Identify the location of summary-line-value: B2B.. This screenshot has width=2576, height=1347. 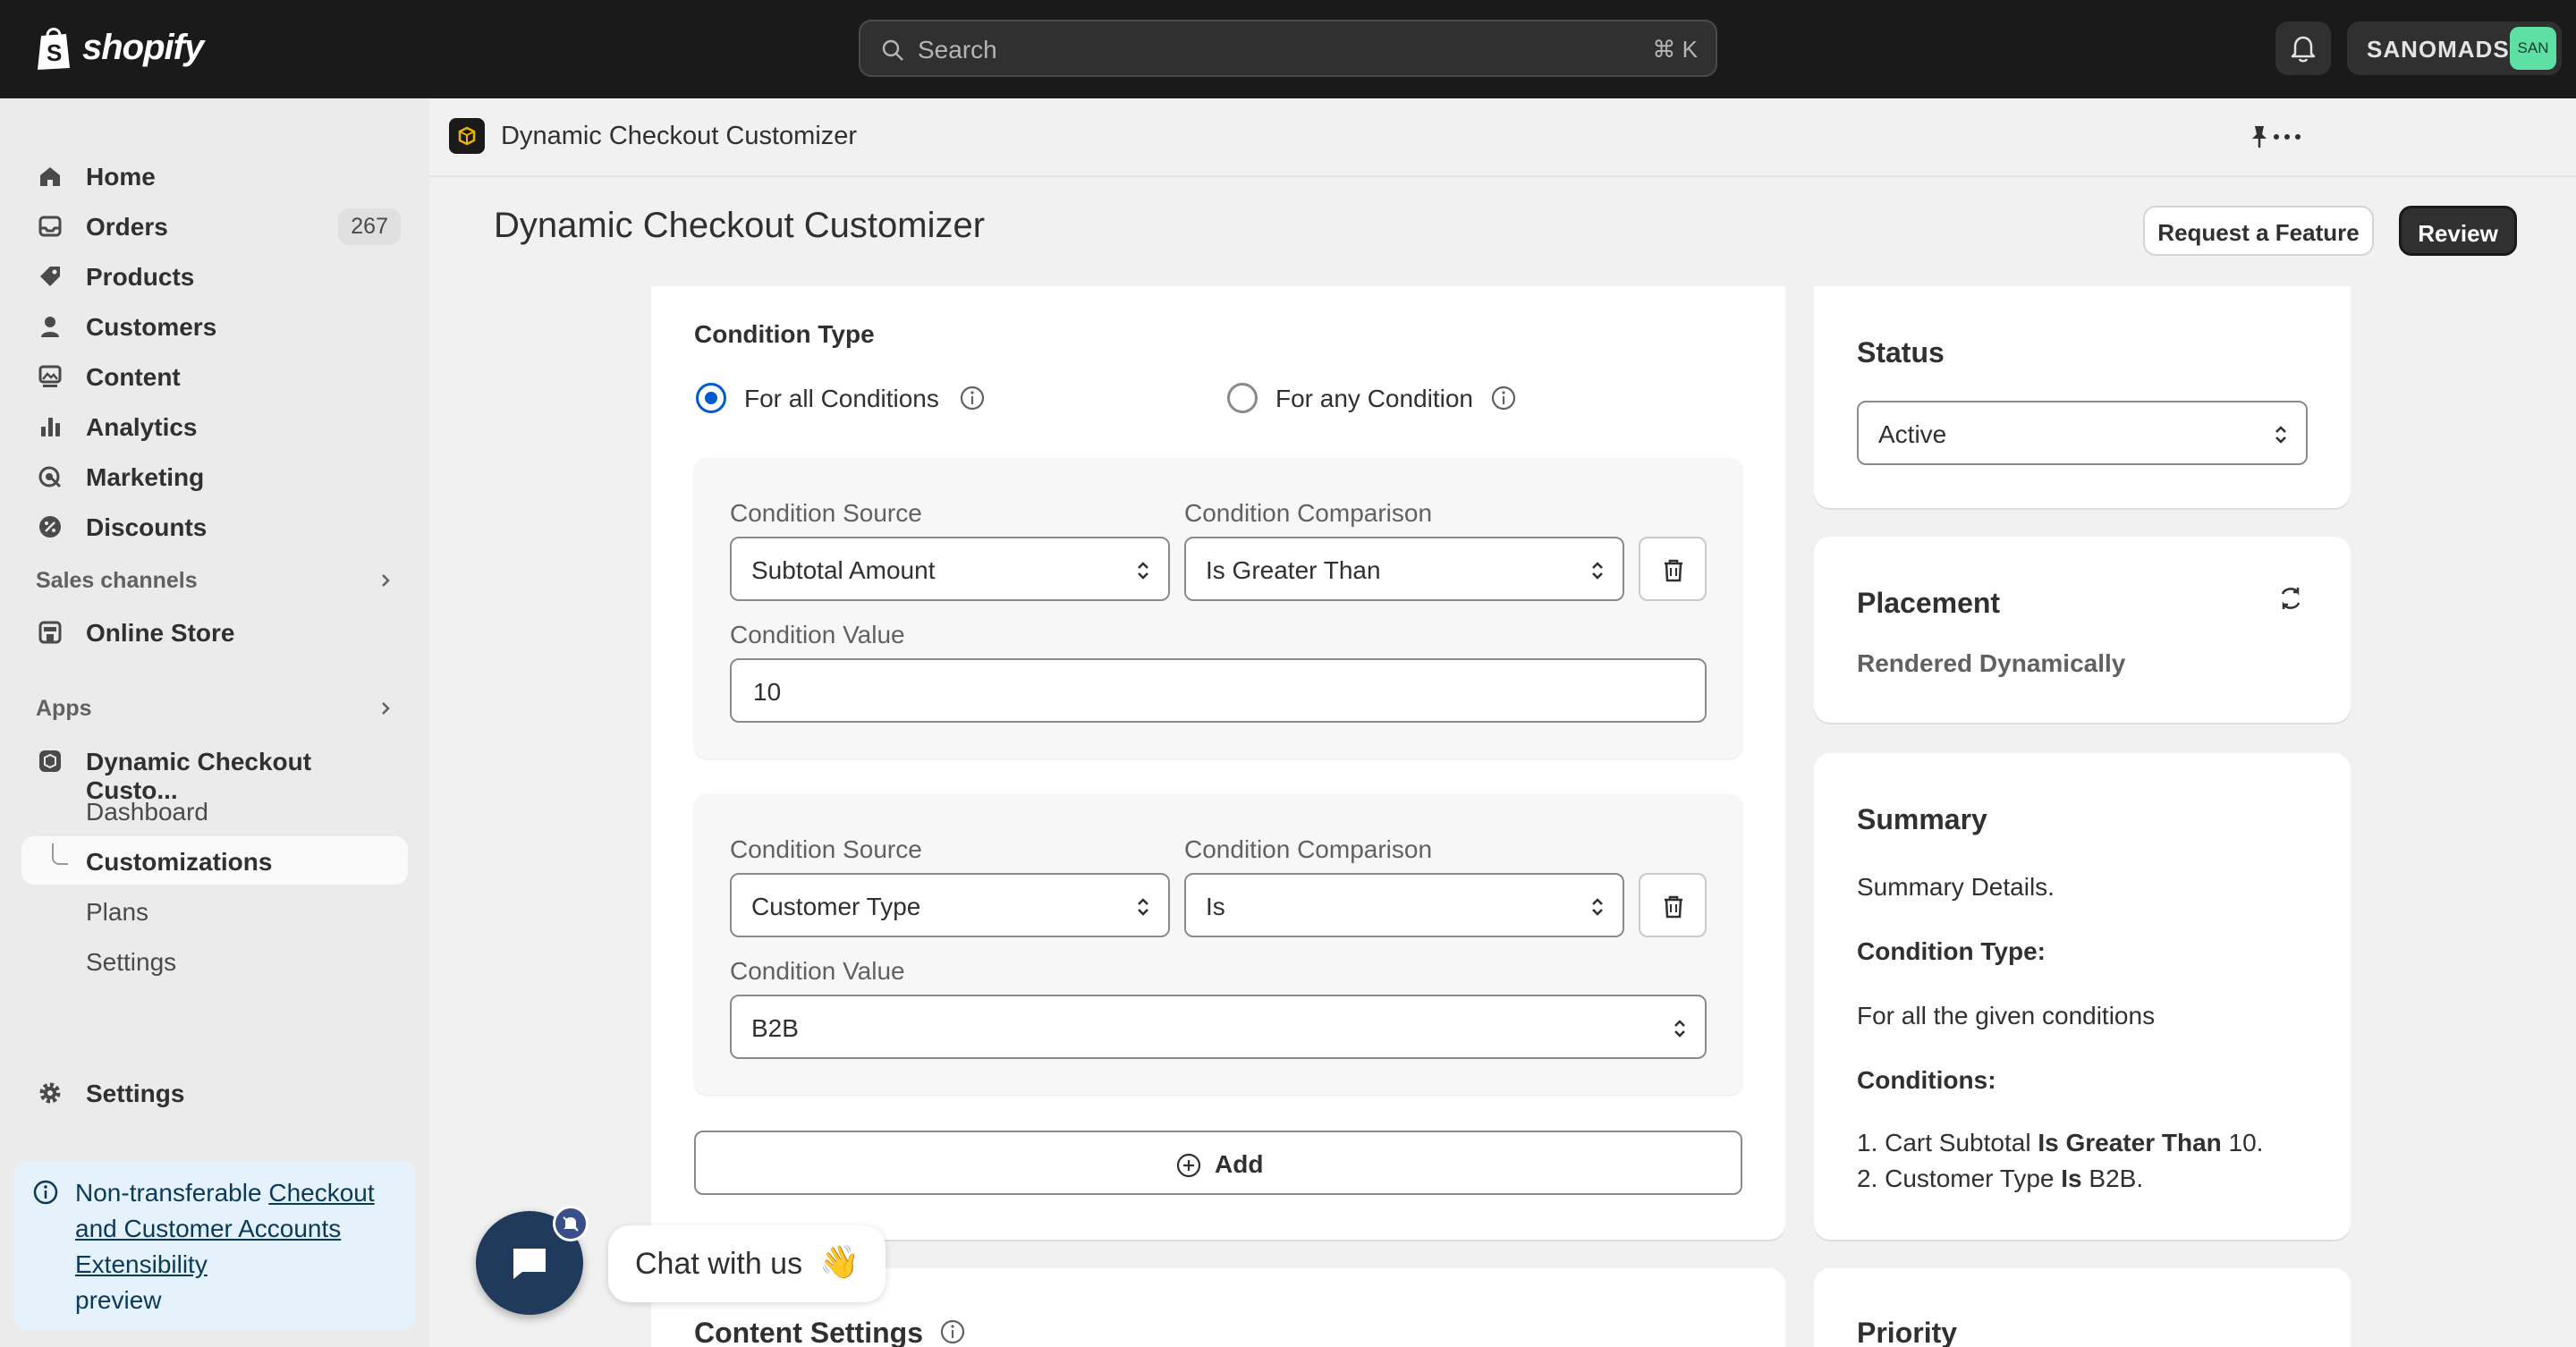
(2116, 1178).